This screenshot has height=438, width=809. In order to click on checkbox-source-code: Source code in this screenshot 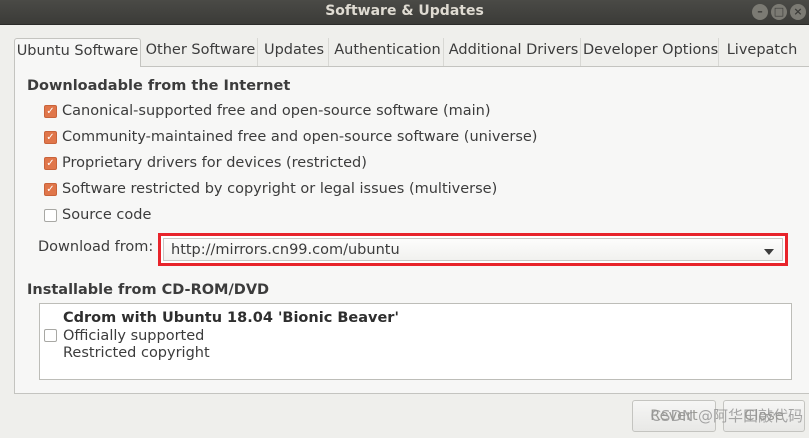, I will do `click(97, 215)`.